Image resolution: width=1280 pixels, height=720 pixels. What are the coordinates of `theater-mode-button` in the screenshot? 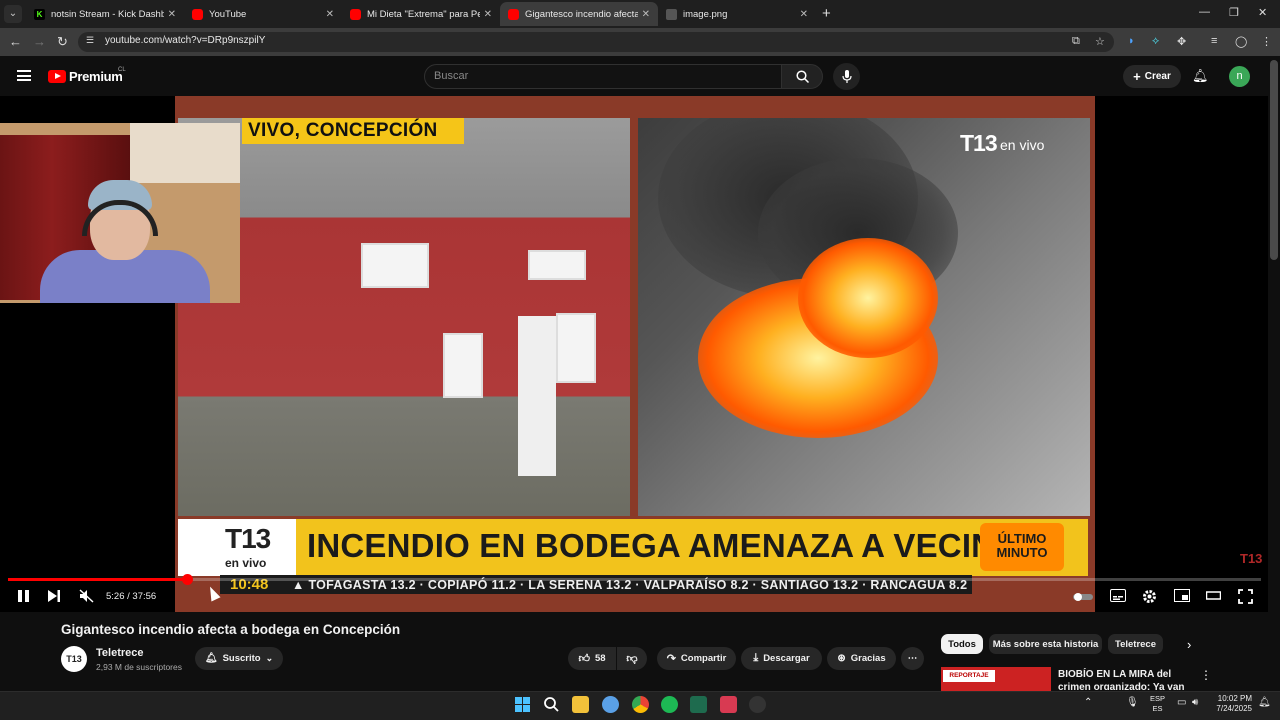 It's located at (1213, 597).